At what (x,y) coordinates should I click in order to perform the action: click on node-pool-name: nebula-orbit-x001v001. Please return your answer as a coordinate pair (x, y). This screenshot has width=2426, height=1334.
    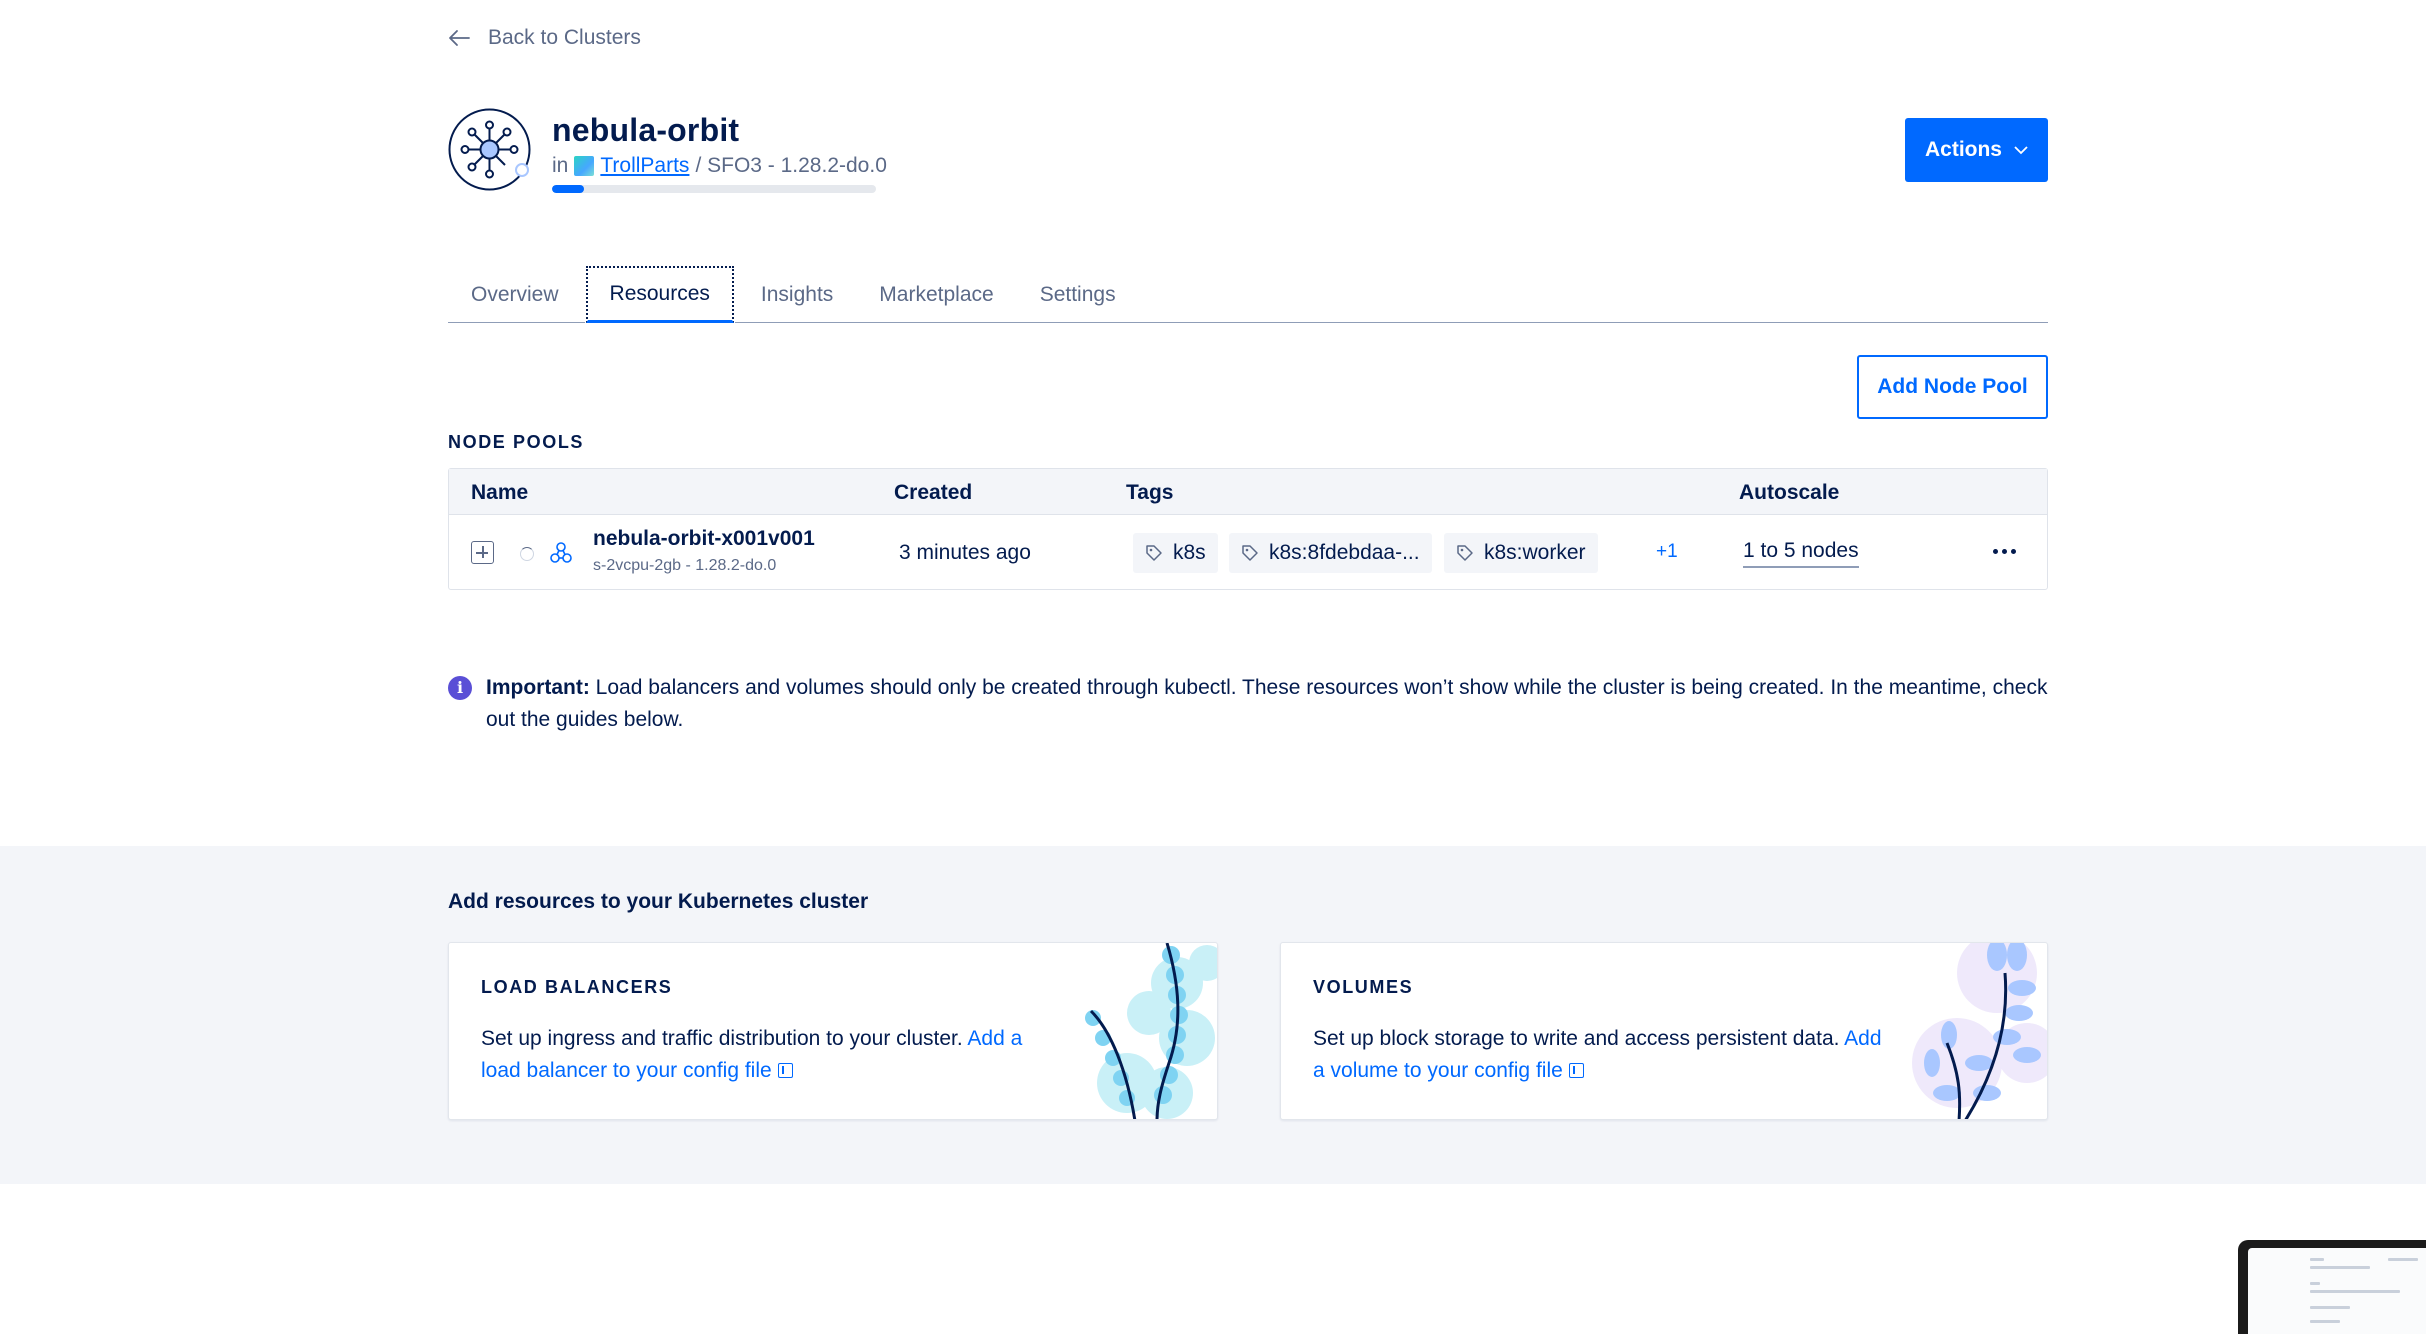
    Looking at the image, I should click on (704, 539).